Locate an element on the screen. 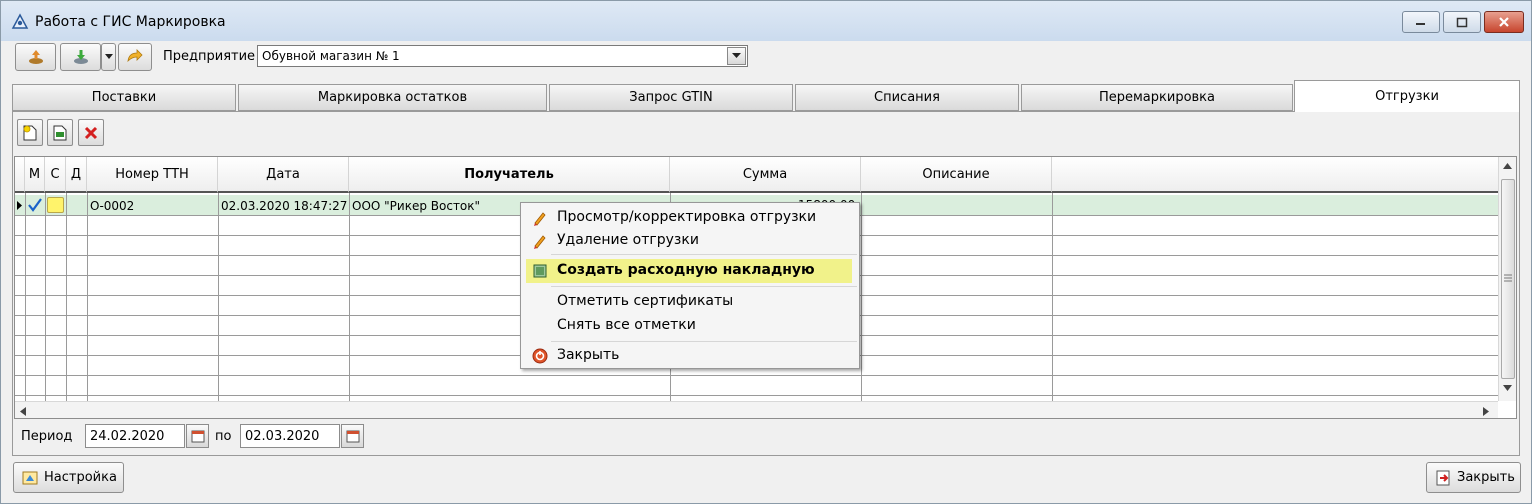 The height and width of the screenshot is (504, 1532). menu-separator is located at coordinates (704, 254).